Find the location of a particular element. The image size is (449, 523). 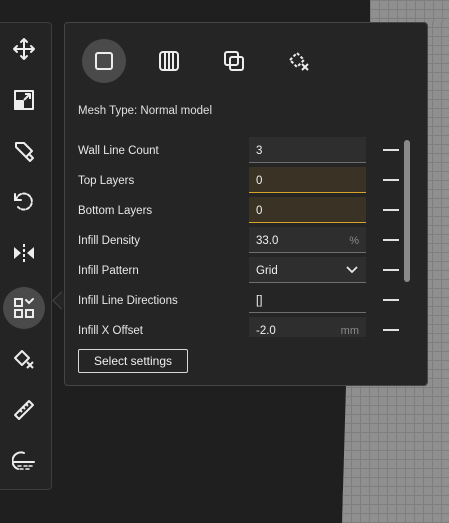

setting-row-top-layers: Top Layers 0 is located at coordinates (235, 181).